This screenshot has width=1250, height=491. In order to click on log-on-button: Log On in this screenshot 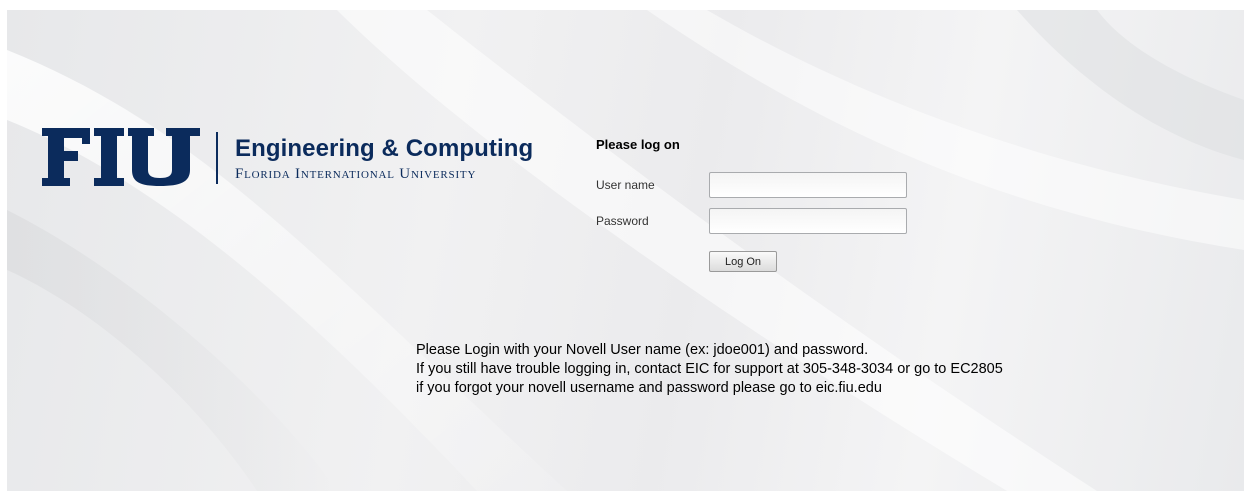, I will do `click(743, 261)`.